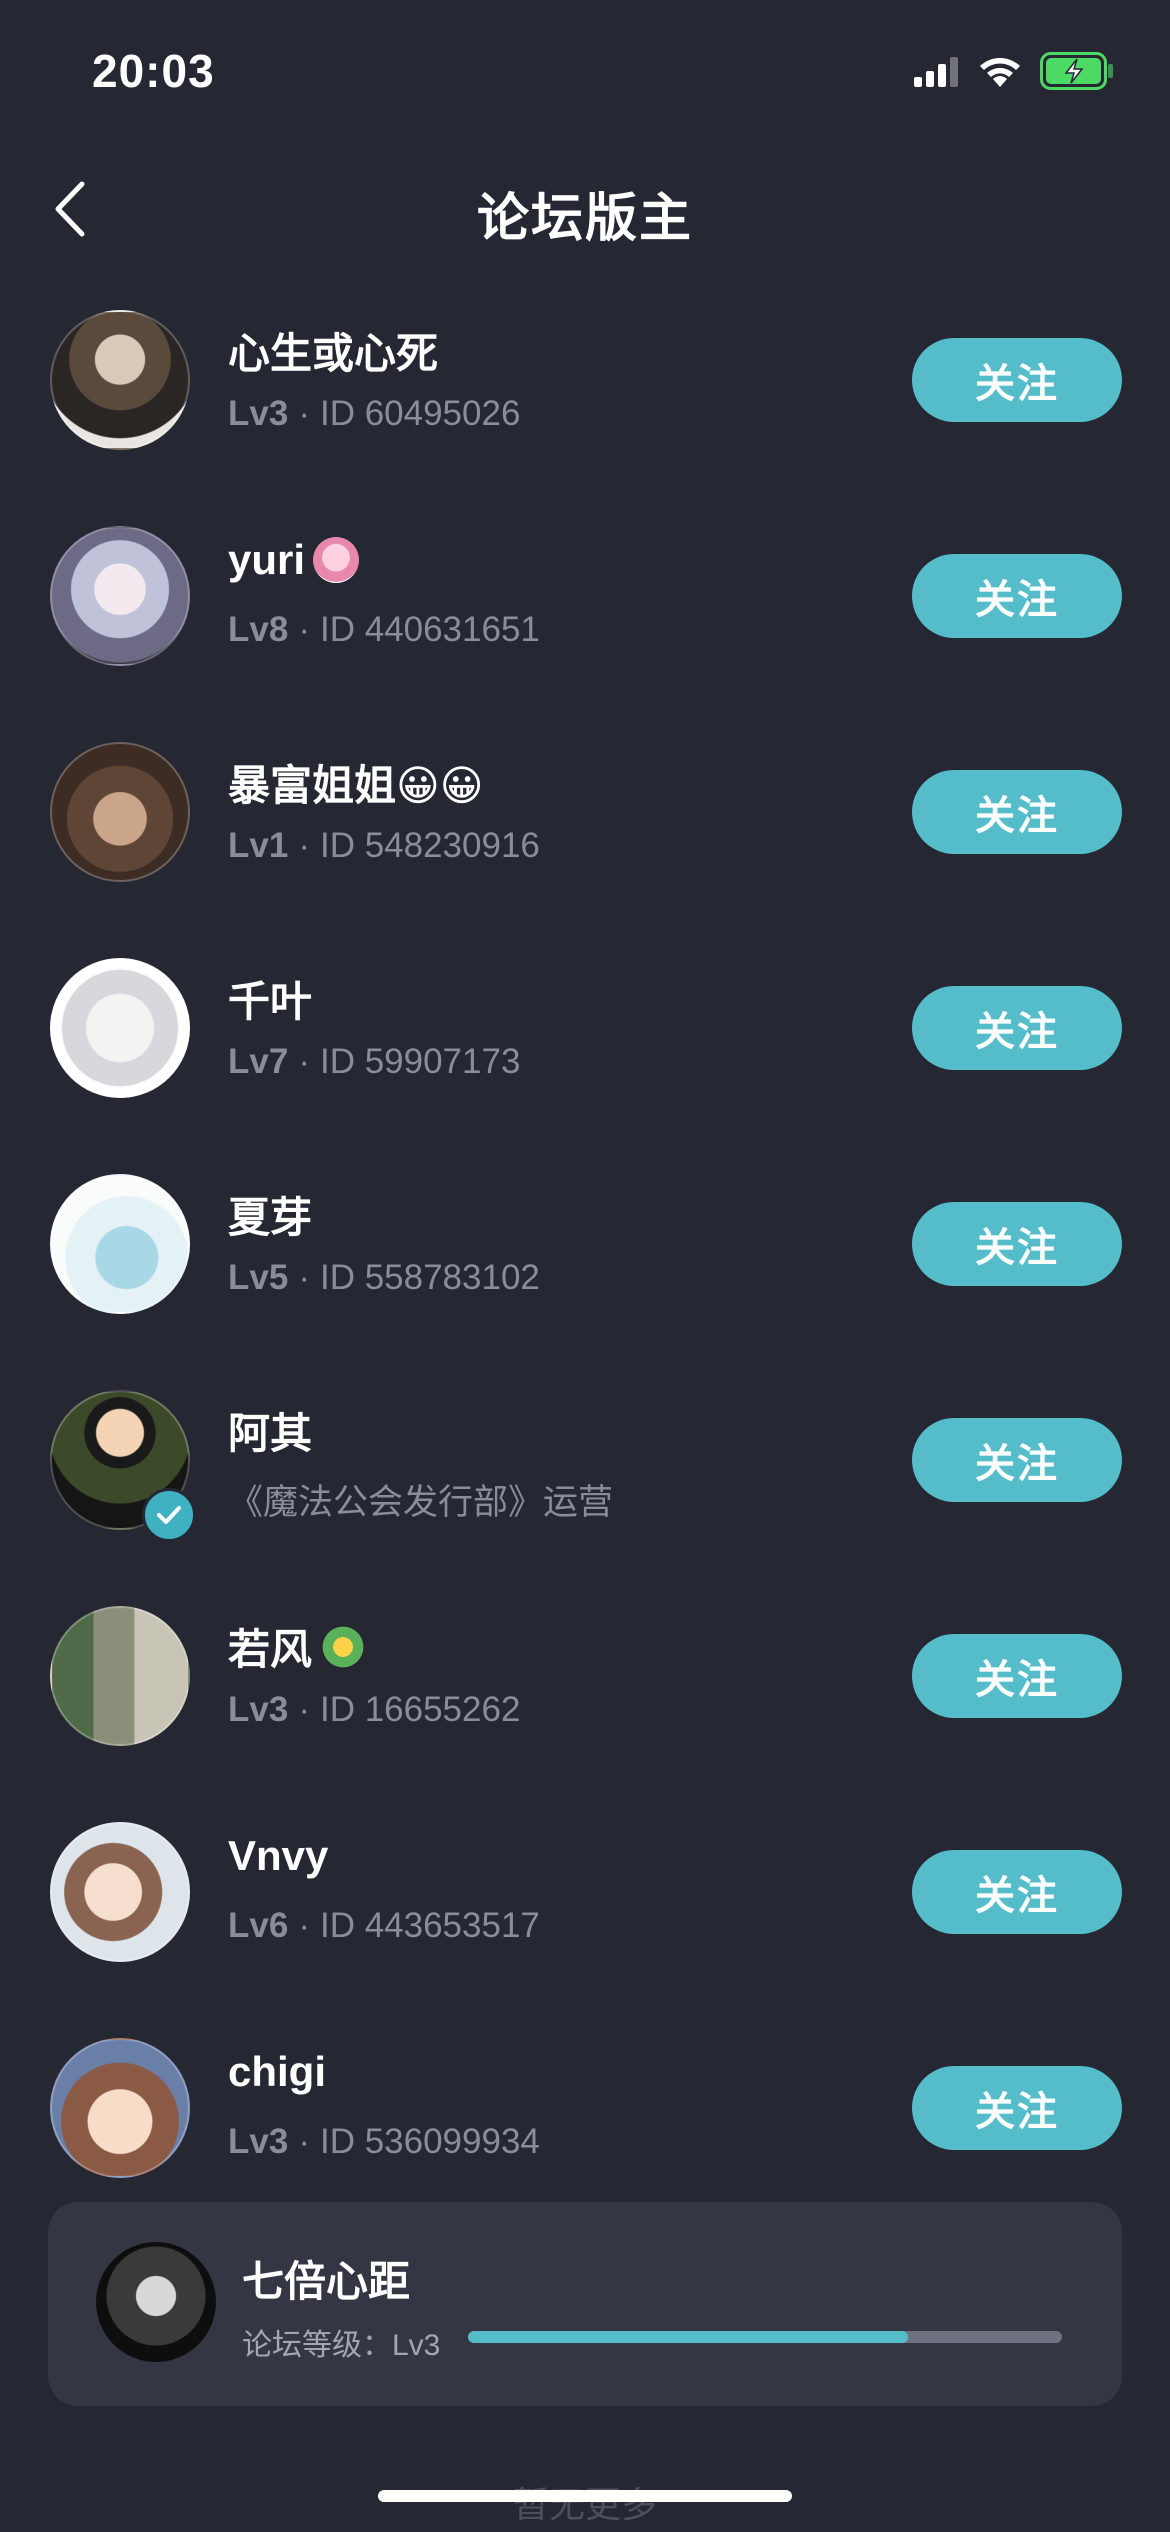 The width and height of the screenshot is (1170, 2532). I want to click on user-meta: Lv3 · ID 16655262, so click(374, 1710).